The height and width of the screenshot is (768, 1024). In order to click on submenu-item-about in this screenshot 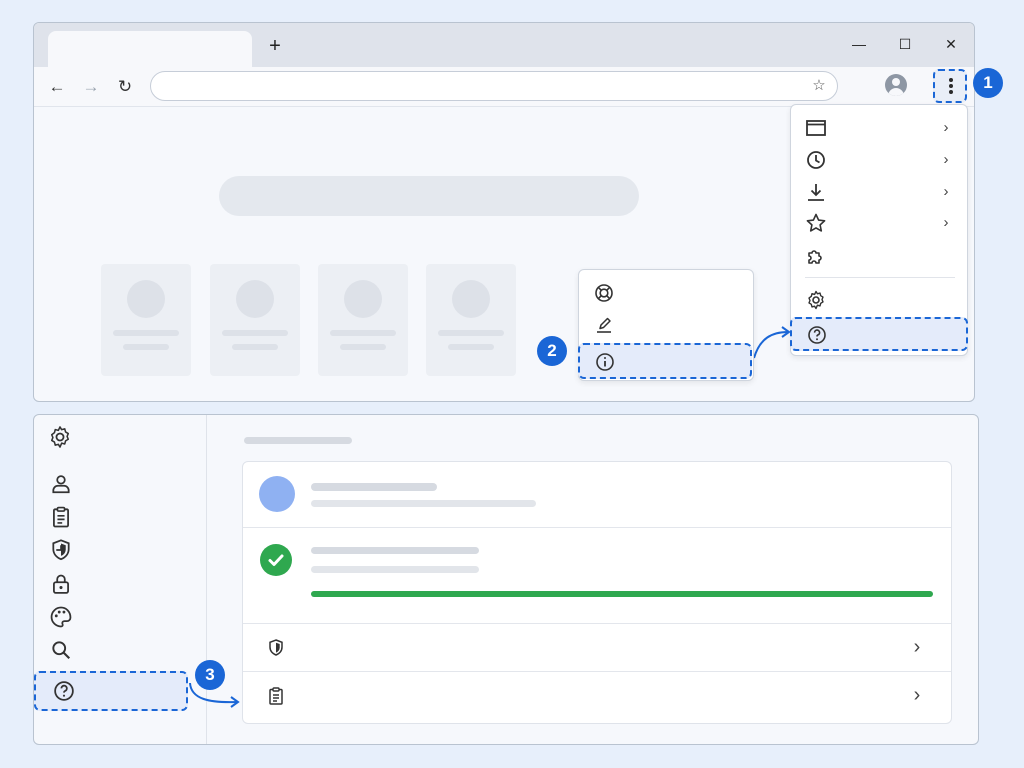, I will do `click(665, 361)`.